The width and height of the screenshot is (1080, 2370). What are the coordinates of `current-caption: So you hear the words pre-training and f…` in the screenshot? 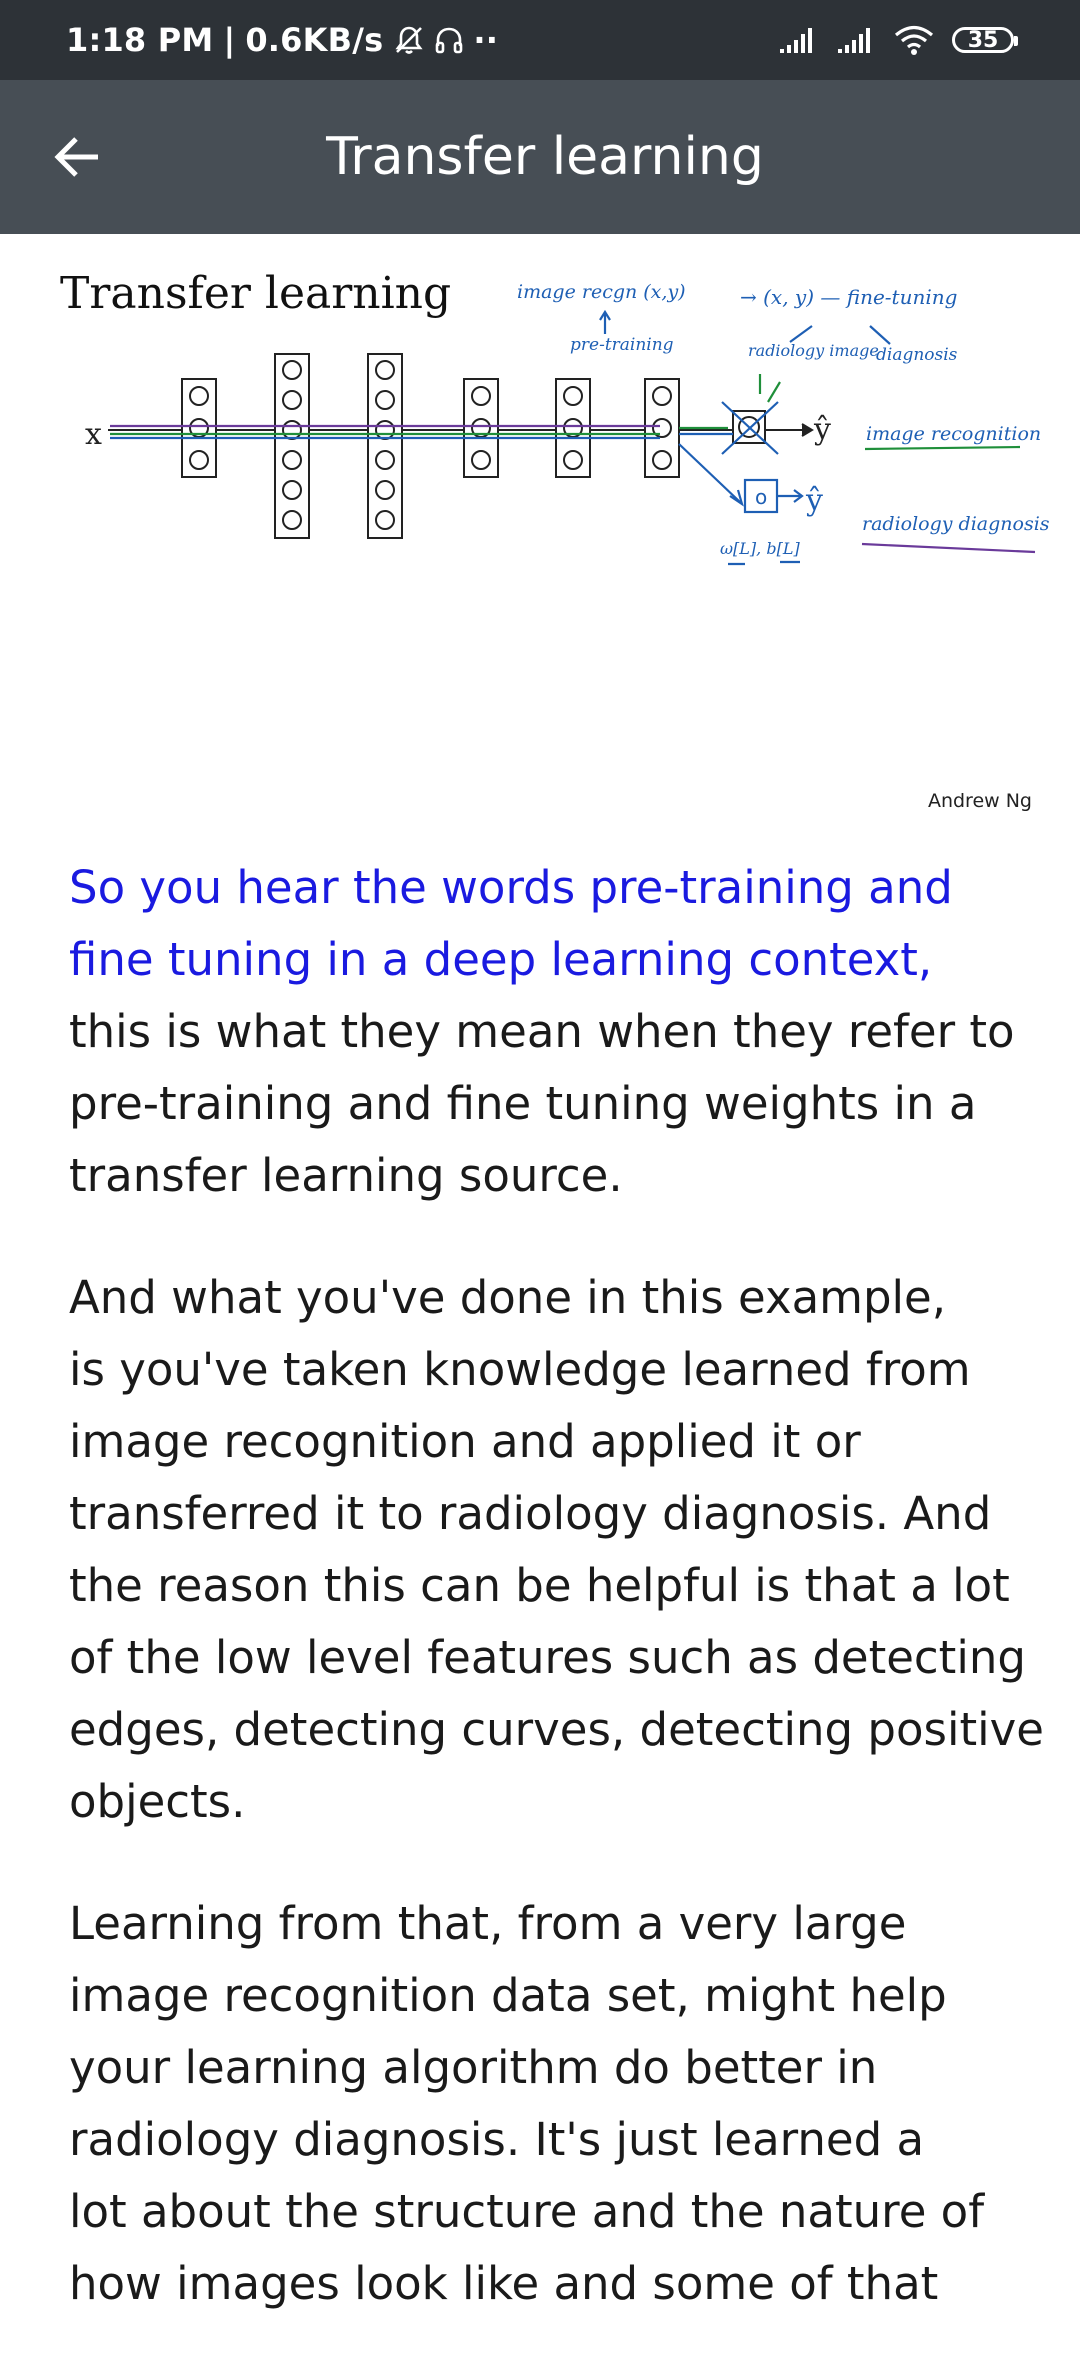 It's located at (549, 924).